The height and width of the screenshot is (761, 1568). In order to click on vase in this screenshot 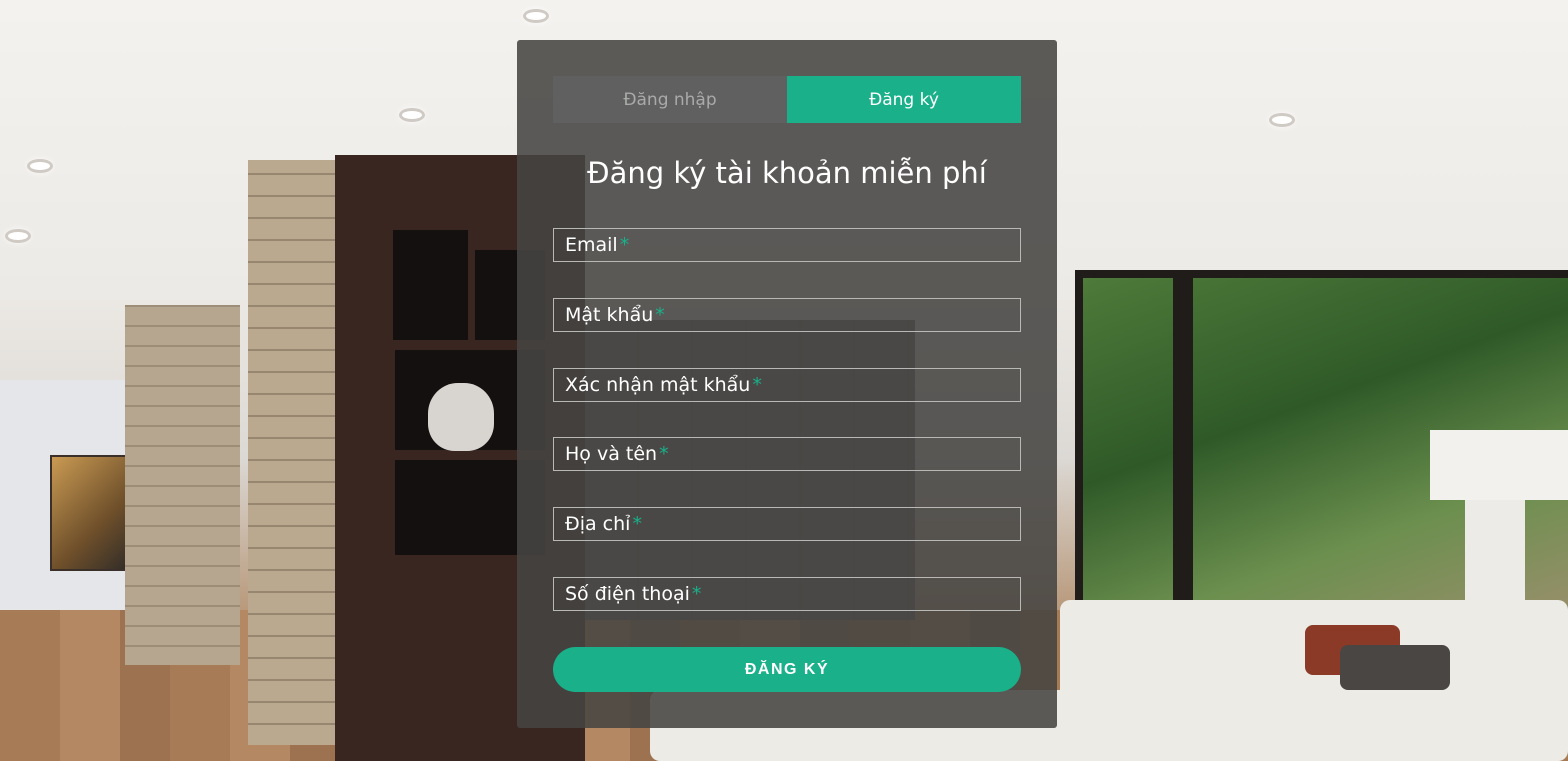, I will do `click(461, 417)`.